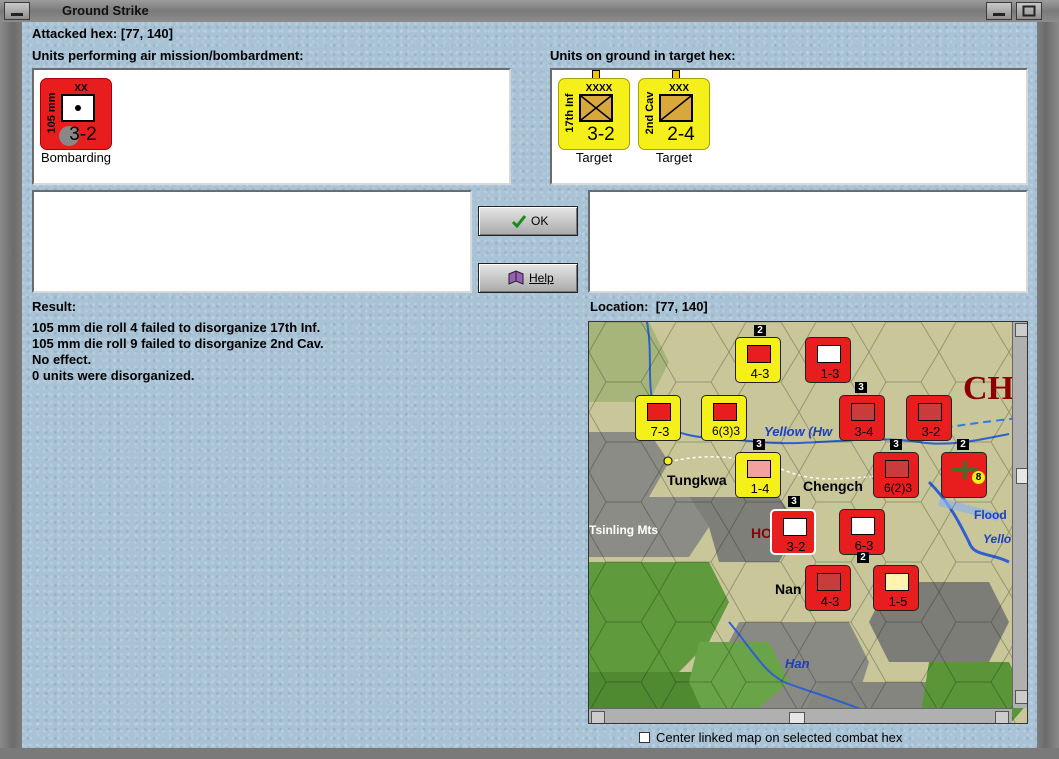  I want to click on map-unit-counter: 1-4, so click(758, 475).